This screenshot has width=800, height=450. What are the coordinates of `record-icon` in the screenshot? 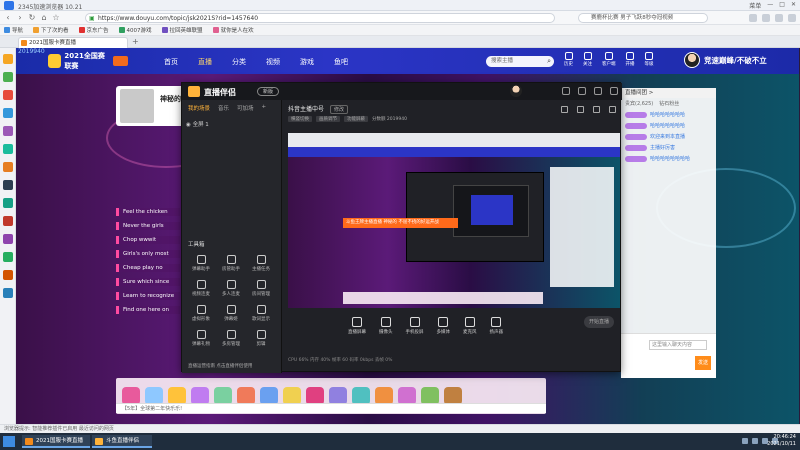 It's located at (580, 109).